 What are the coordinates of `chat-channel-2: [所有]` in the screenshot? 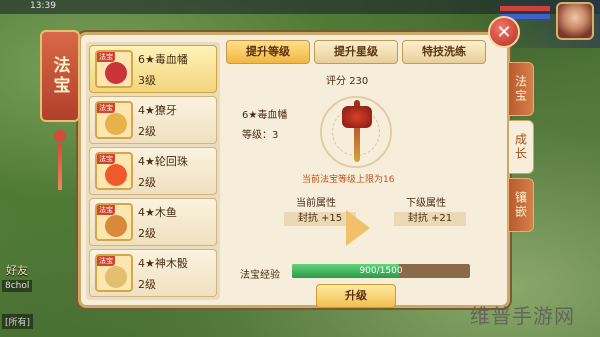 It's located at (18, 321).